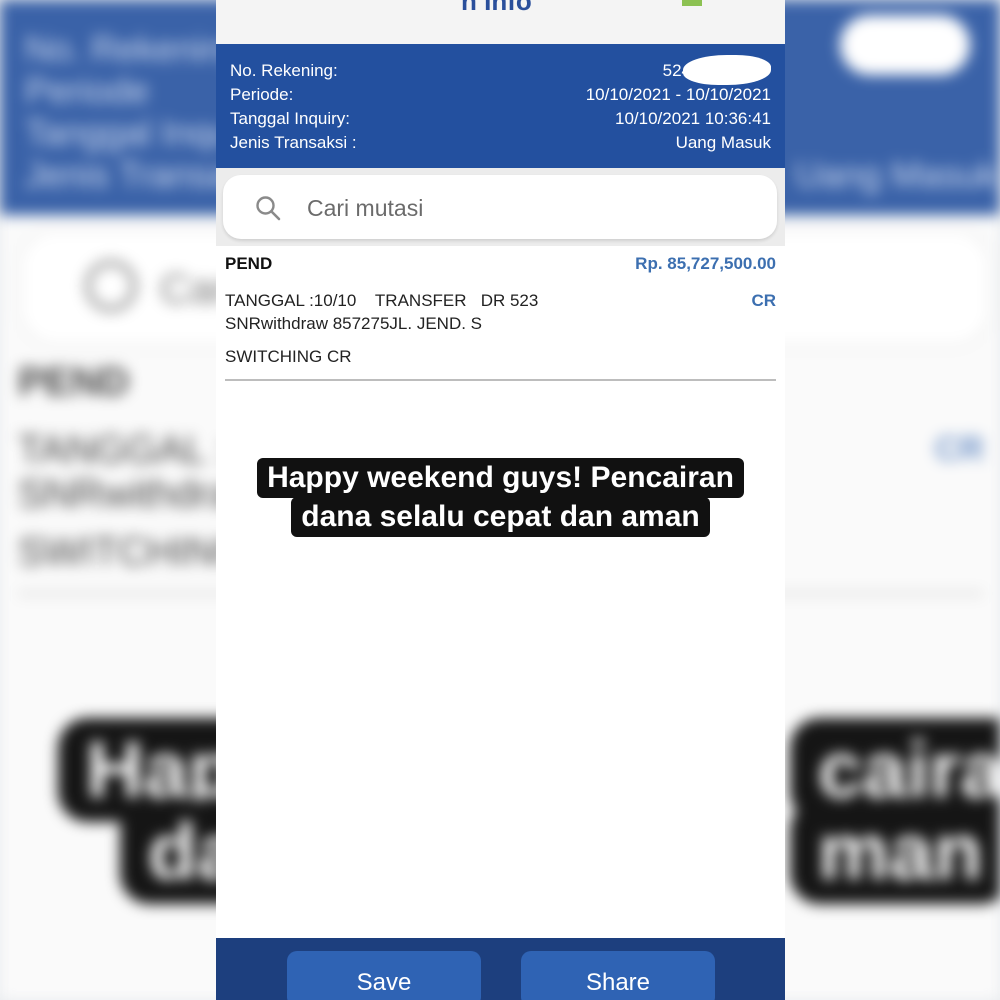 Image resolution: width=1000 pixels, height=1000 pixels. Describe the element at coordinates (500, 121) in the screenshot. I see `info-row-tanggal-inquiry: Tanggal Inquiry: 10/10/2021 10:36:41` at that location.